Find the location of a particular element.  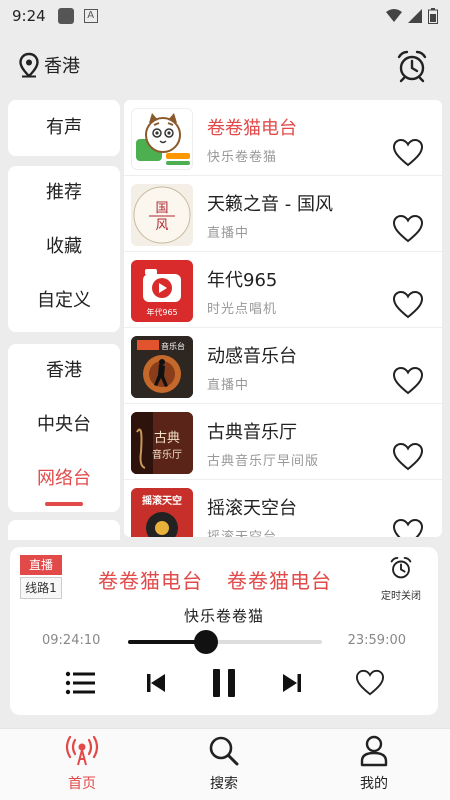

location-pin-icon is located at coordinates (29, 65).